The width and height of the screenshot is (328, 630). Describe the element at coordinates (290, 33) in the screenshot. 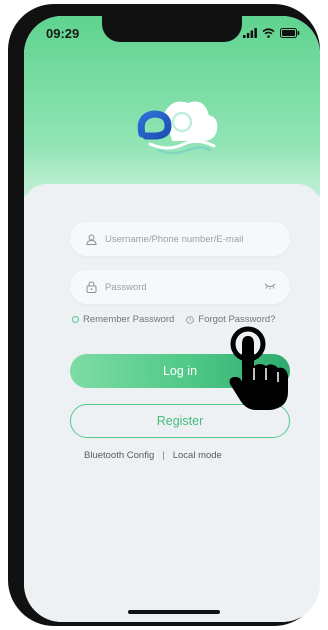

I see `battery-icon` at that location.